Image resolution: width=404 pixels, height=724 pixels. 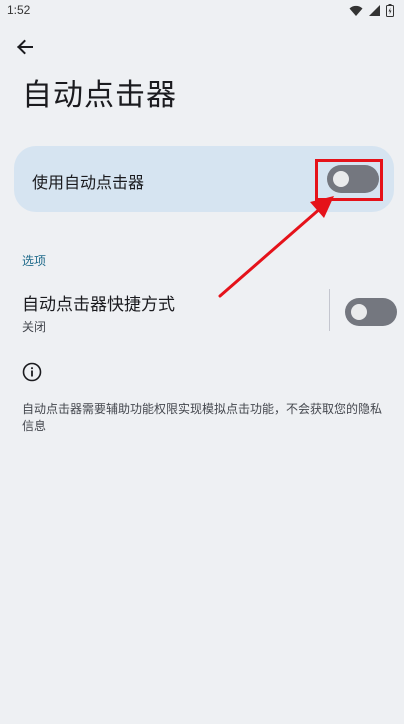 I want to click on info-icon, so click(x=32, y=372).